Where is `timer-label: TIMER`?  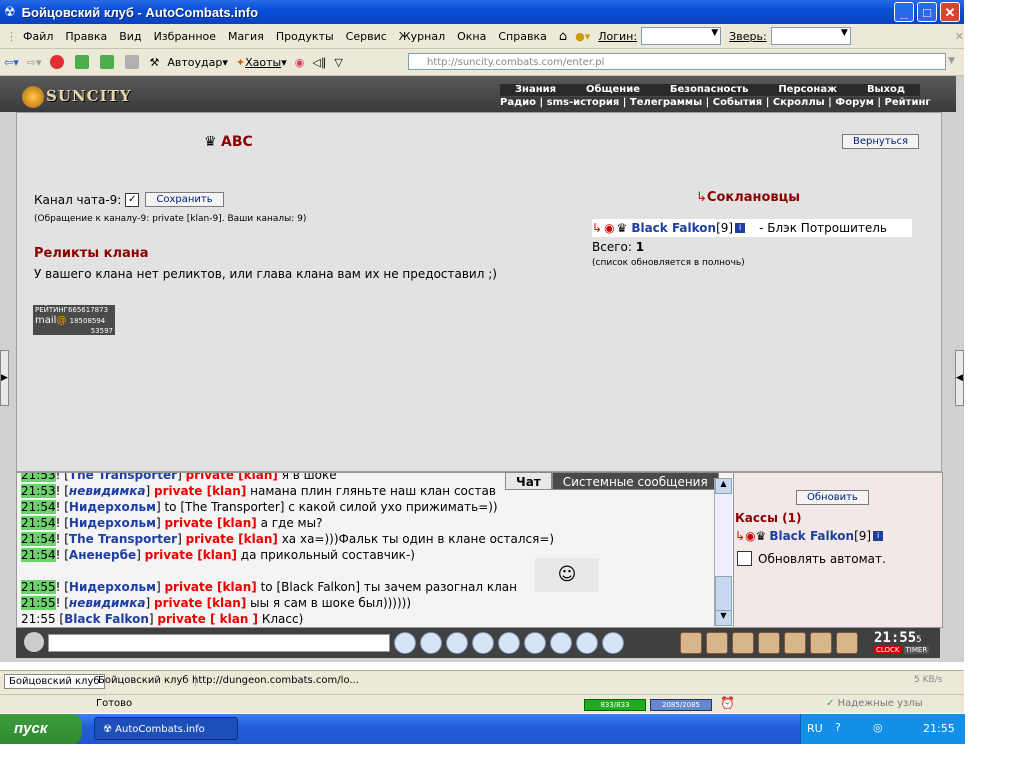
timer-label: TIMER is located at coordinates (916, 650).